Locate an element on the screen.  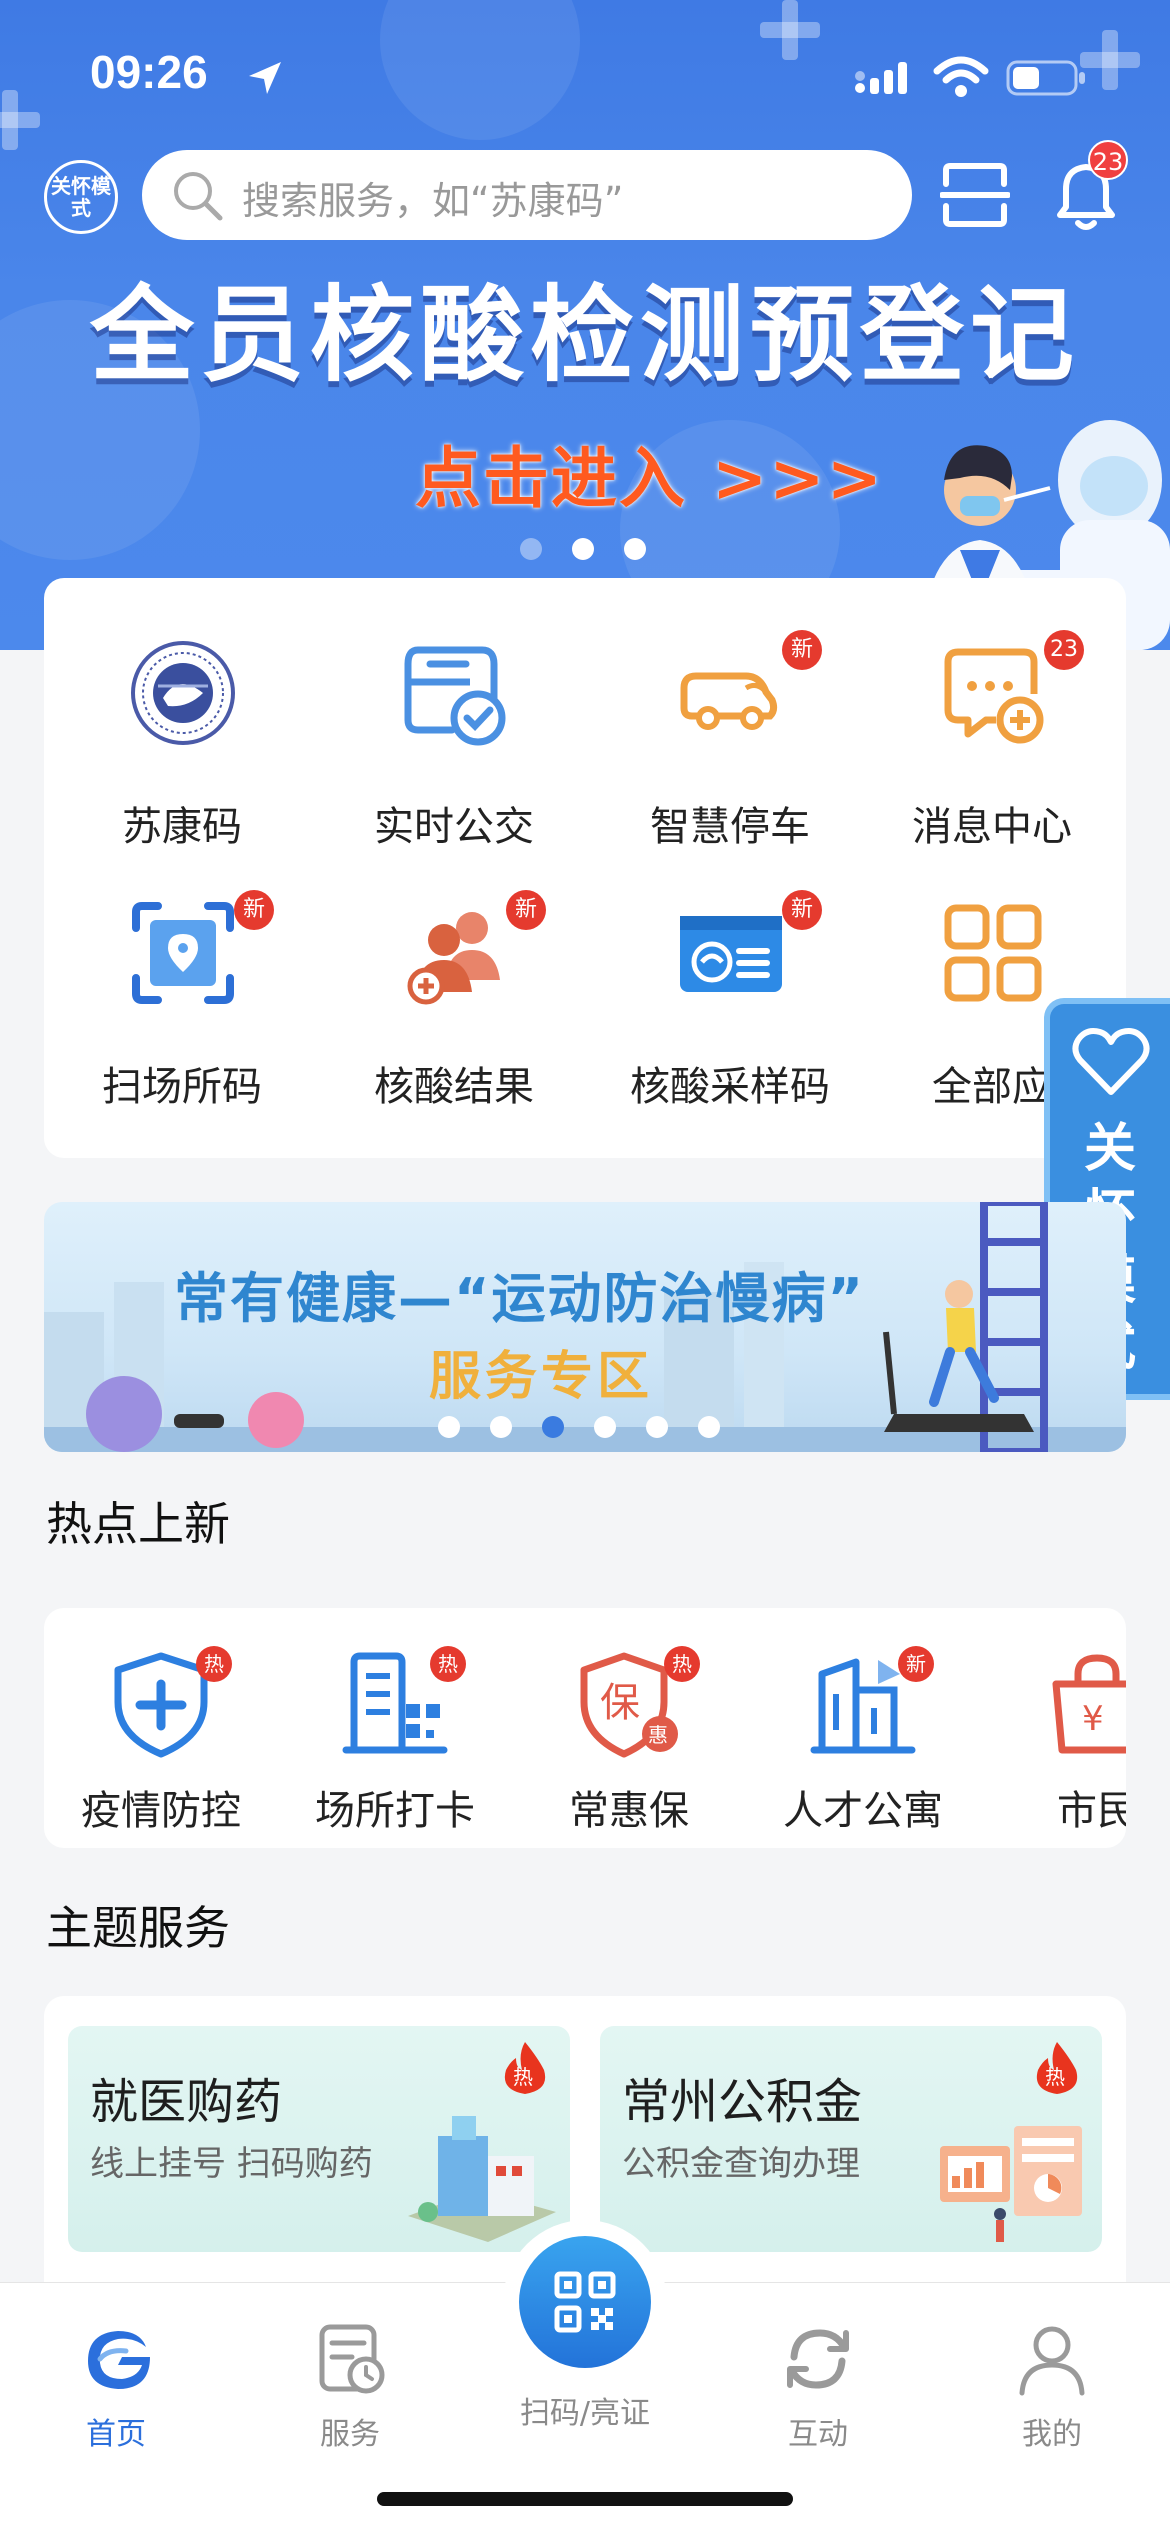
service-nucleic-sampling-code: 新 核酸采样码 is located at coordinates (730, 974).